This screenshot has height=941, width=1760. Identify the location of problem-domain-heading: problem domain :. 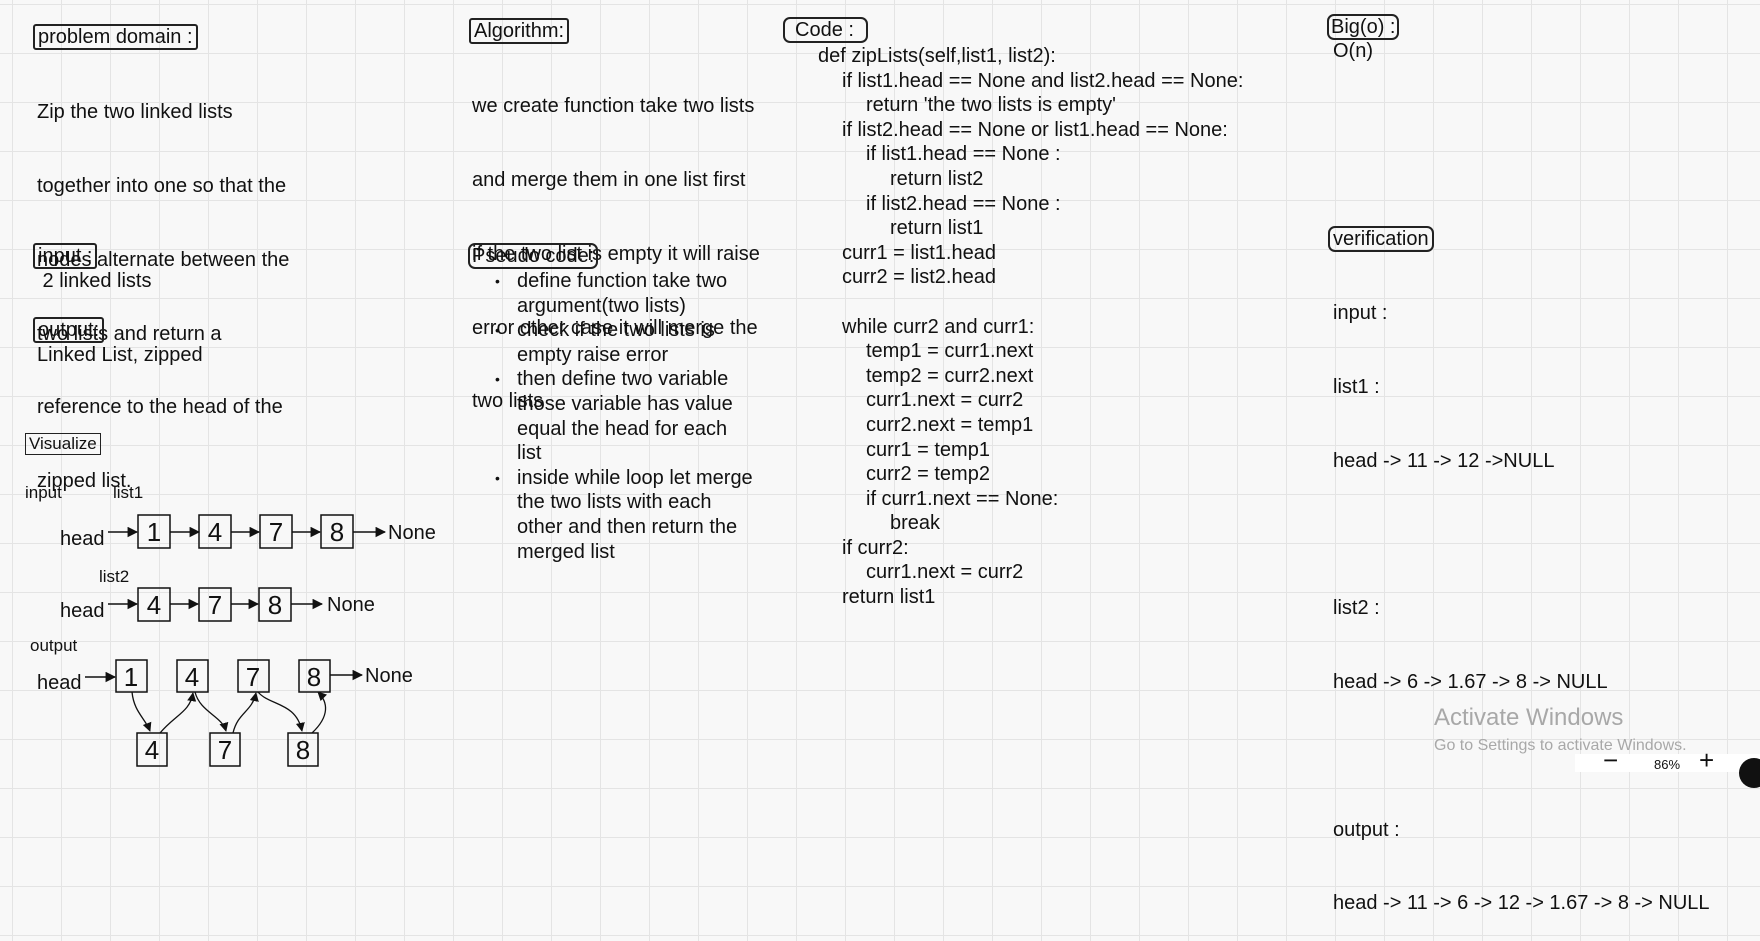
(115, 37).